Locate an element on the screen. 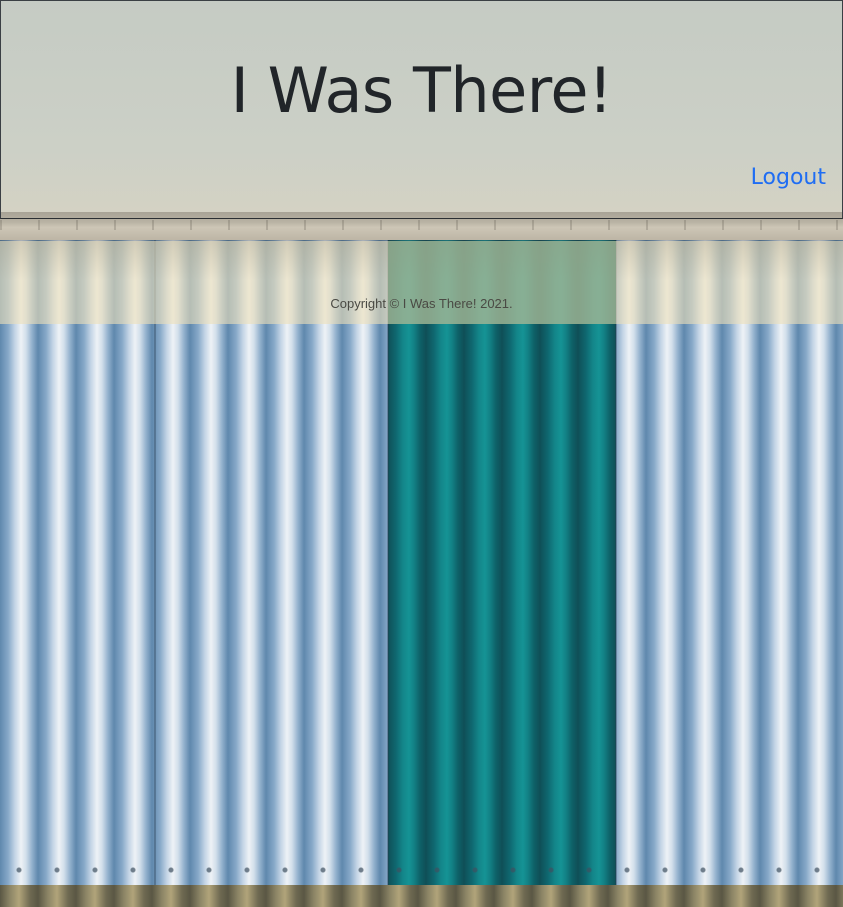 The height and width of the screenshot is (907, 843). copyright-text: Copyright © I Was There! 2021. is located at coordinates (421, 303).